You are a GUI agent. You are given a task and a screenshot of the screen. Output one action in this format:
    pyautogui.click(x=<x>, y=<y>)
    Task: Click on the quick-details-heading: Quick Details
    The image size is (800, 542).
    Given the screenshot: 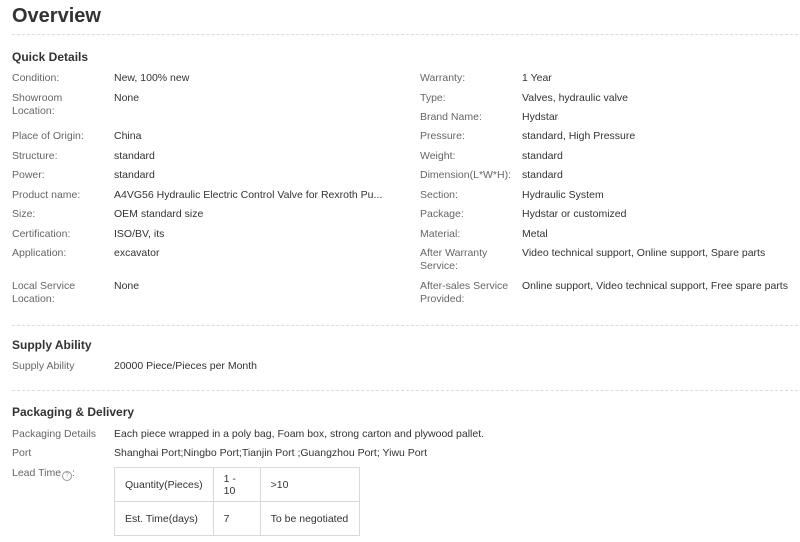 What is the action you would take?
    pyautogui.click(x=50, y=57)
    